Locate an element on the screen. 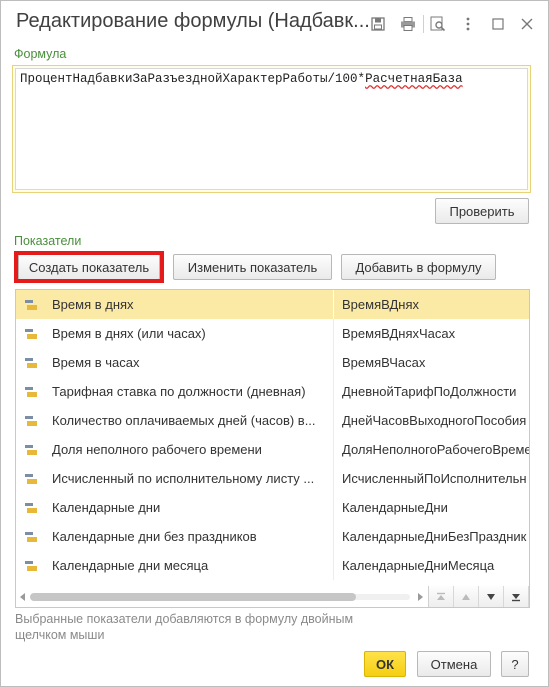 This screenshot has width=549, height=687. indicator-id: ИсчисленныйПоИсполнительн is located at coordinates (434, 478).